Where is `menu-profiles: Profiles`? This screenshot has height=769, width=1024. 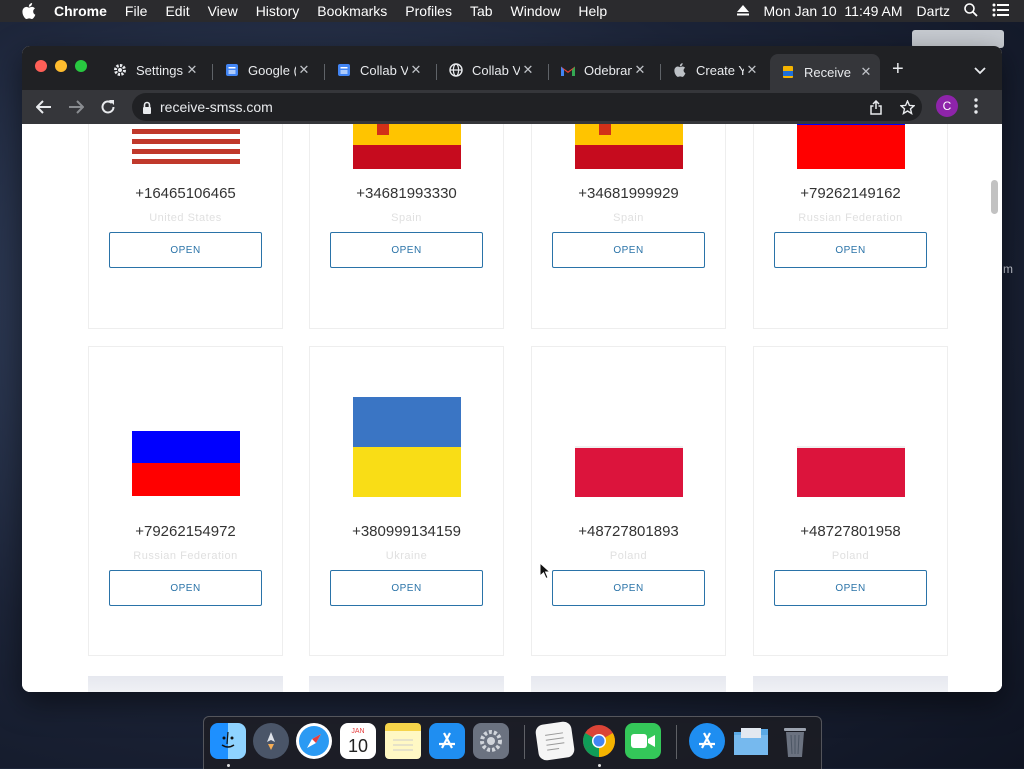
menu-profiles: Profiles is located at coordinates (428, 11).